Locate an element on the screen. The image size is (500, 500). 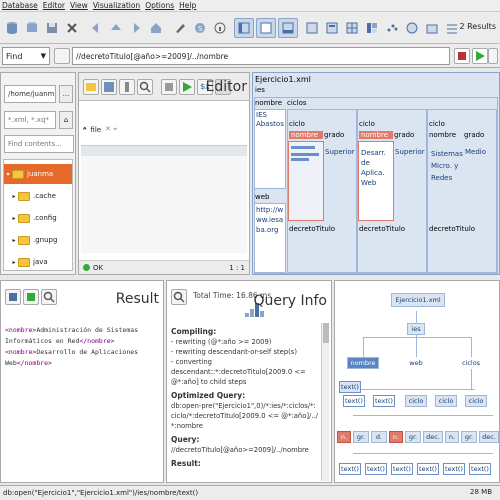
menu-visualization: Visualization is located at coordinates (116, 5).